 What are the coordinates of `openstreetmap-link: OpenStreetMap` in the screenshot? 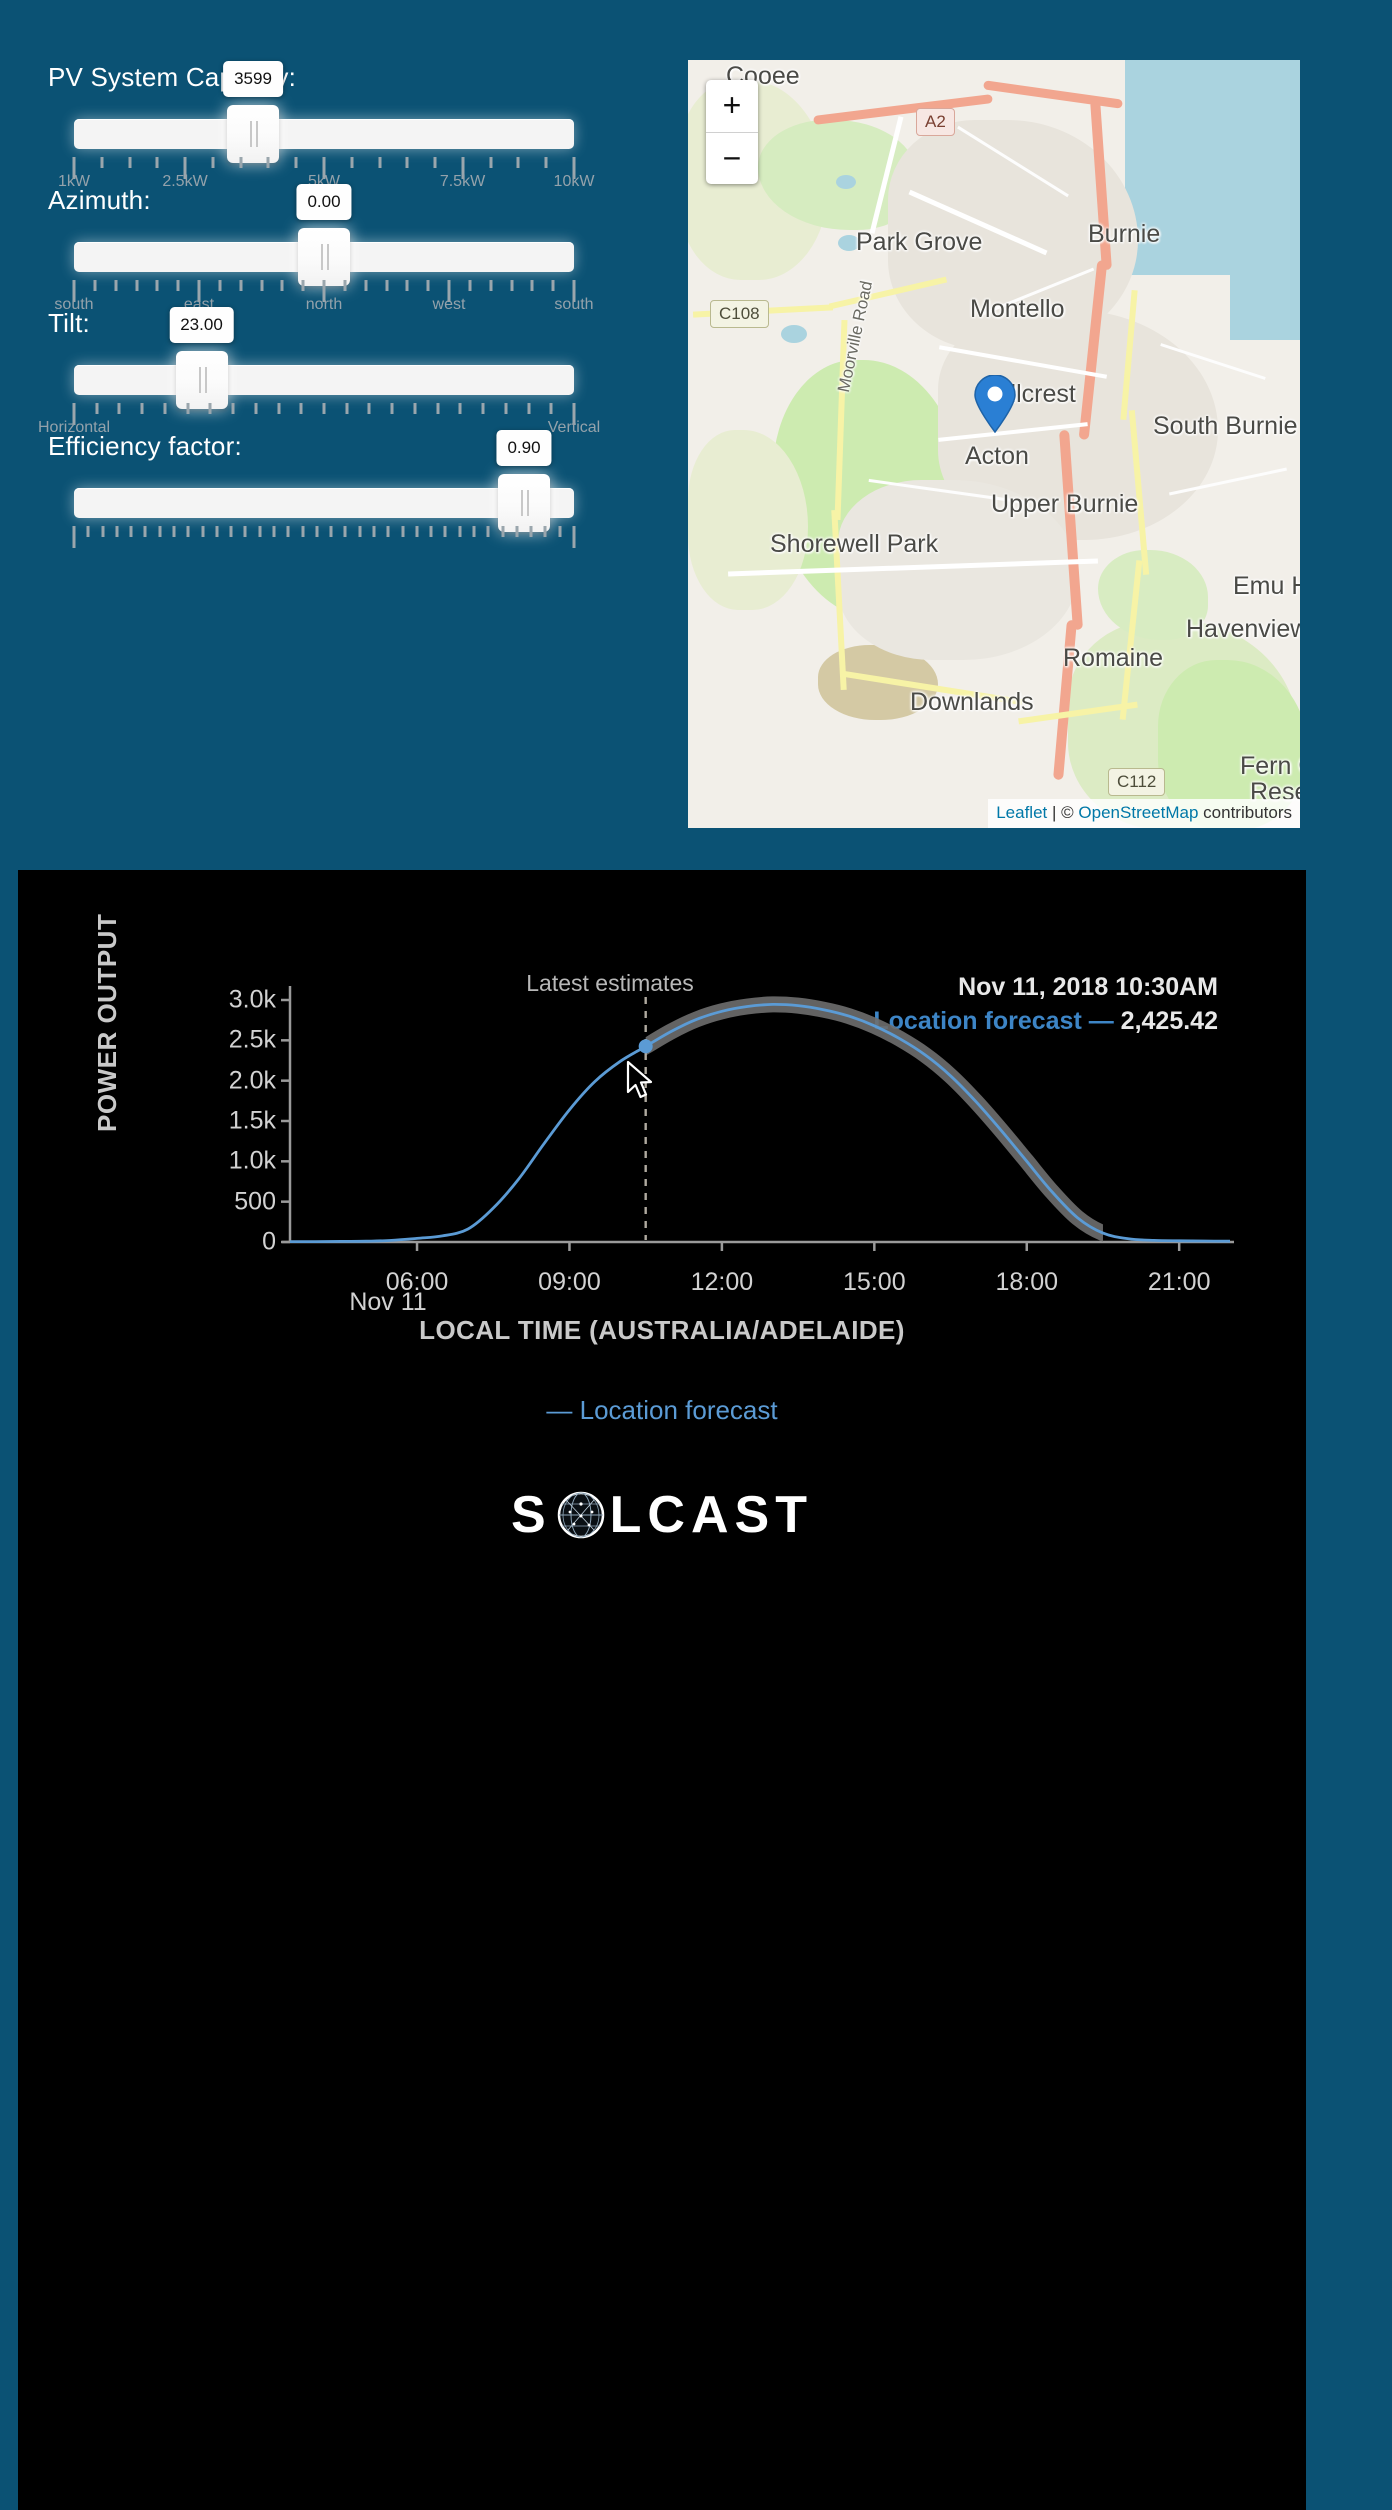 It's located at (1138, 812).